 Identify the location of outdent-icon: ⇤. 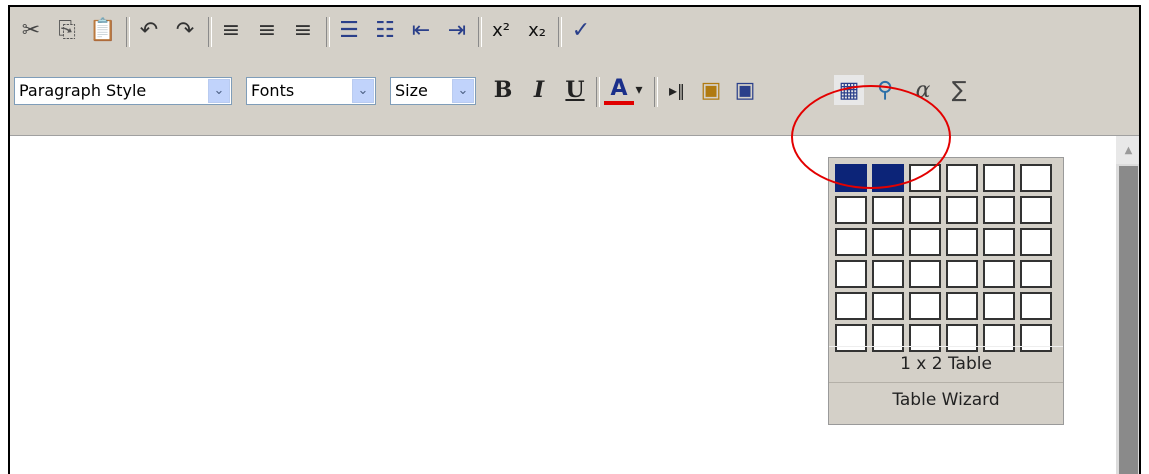
(421, 30).